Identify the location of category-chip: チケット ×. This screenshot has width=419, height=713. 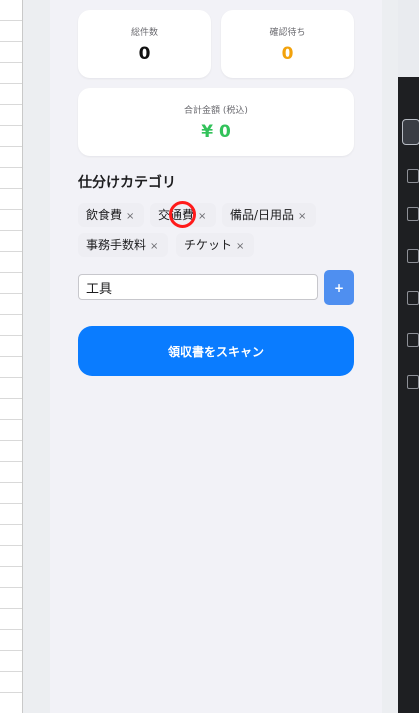
(215, 245).